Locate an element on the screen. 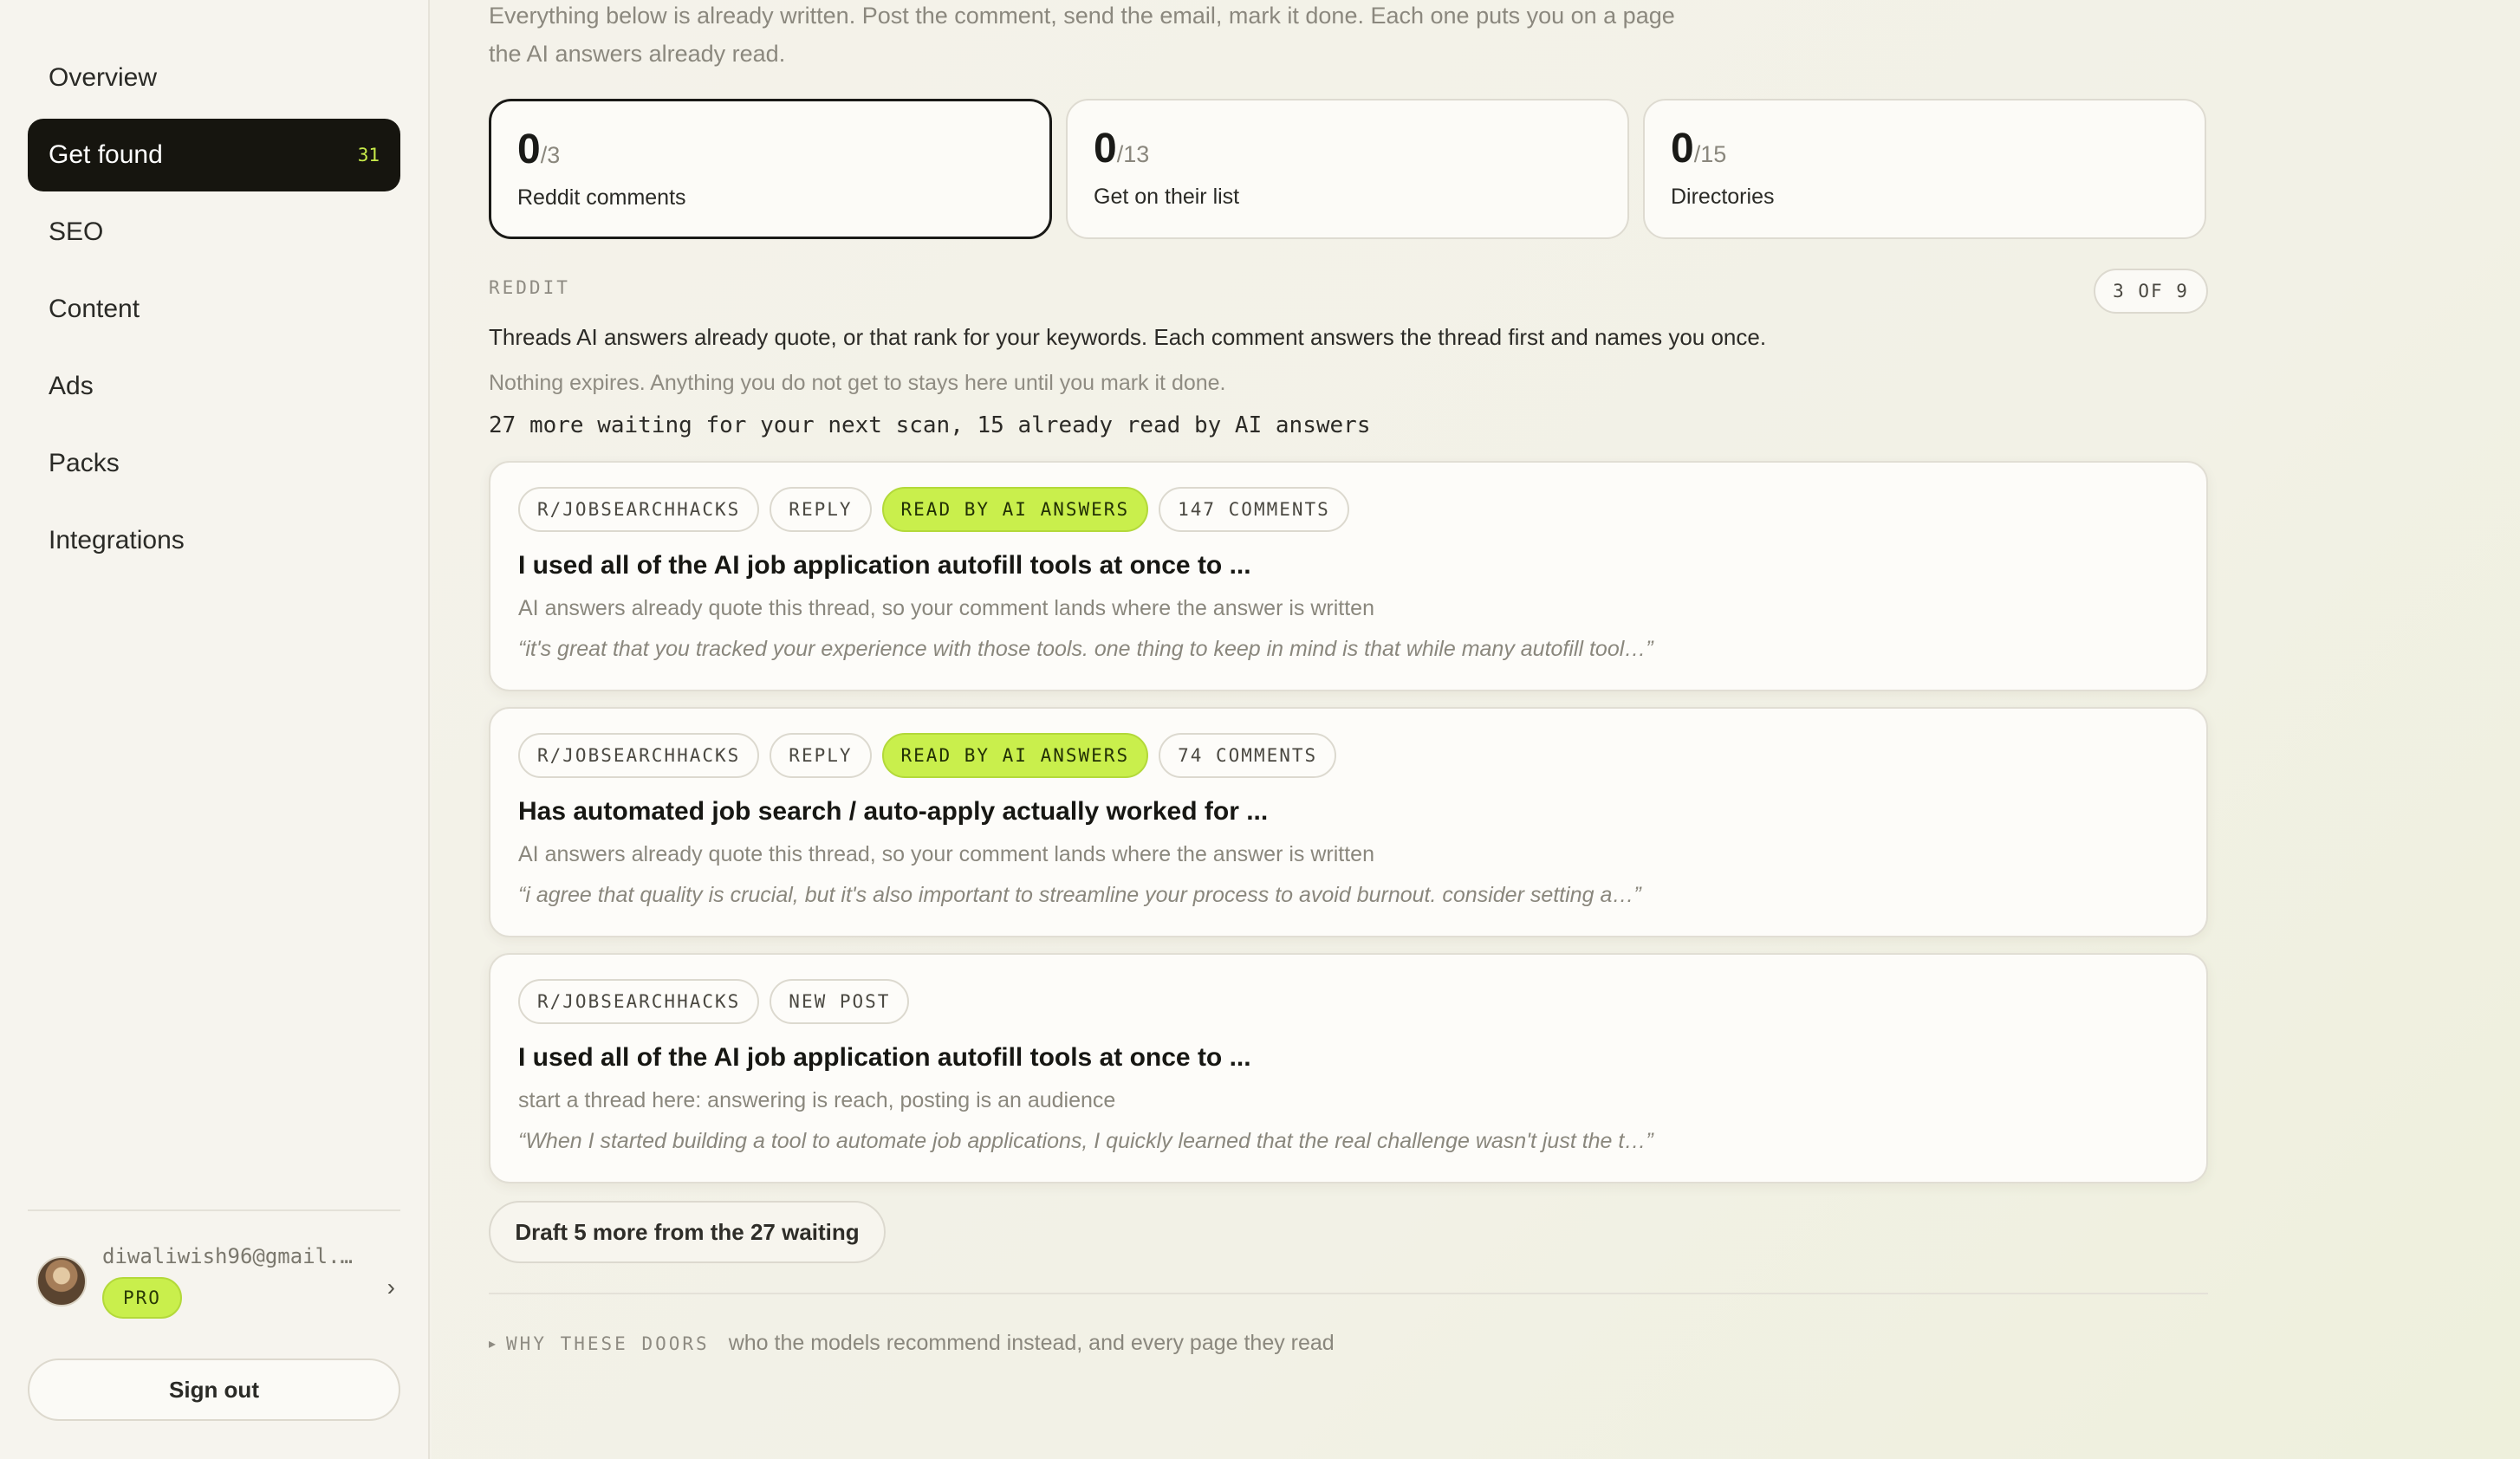  plan-badge: PRO is located at coordinates (142, 1298).